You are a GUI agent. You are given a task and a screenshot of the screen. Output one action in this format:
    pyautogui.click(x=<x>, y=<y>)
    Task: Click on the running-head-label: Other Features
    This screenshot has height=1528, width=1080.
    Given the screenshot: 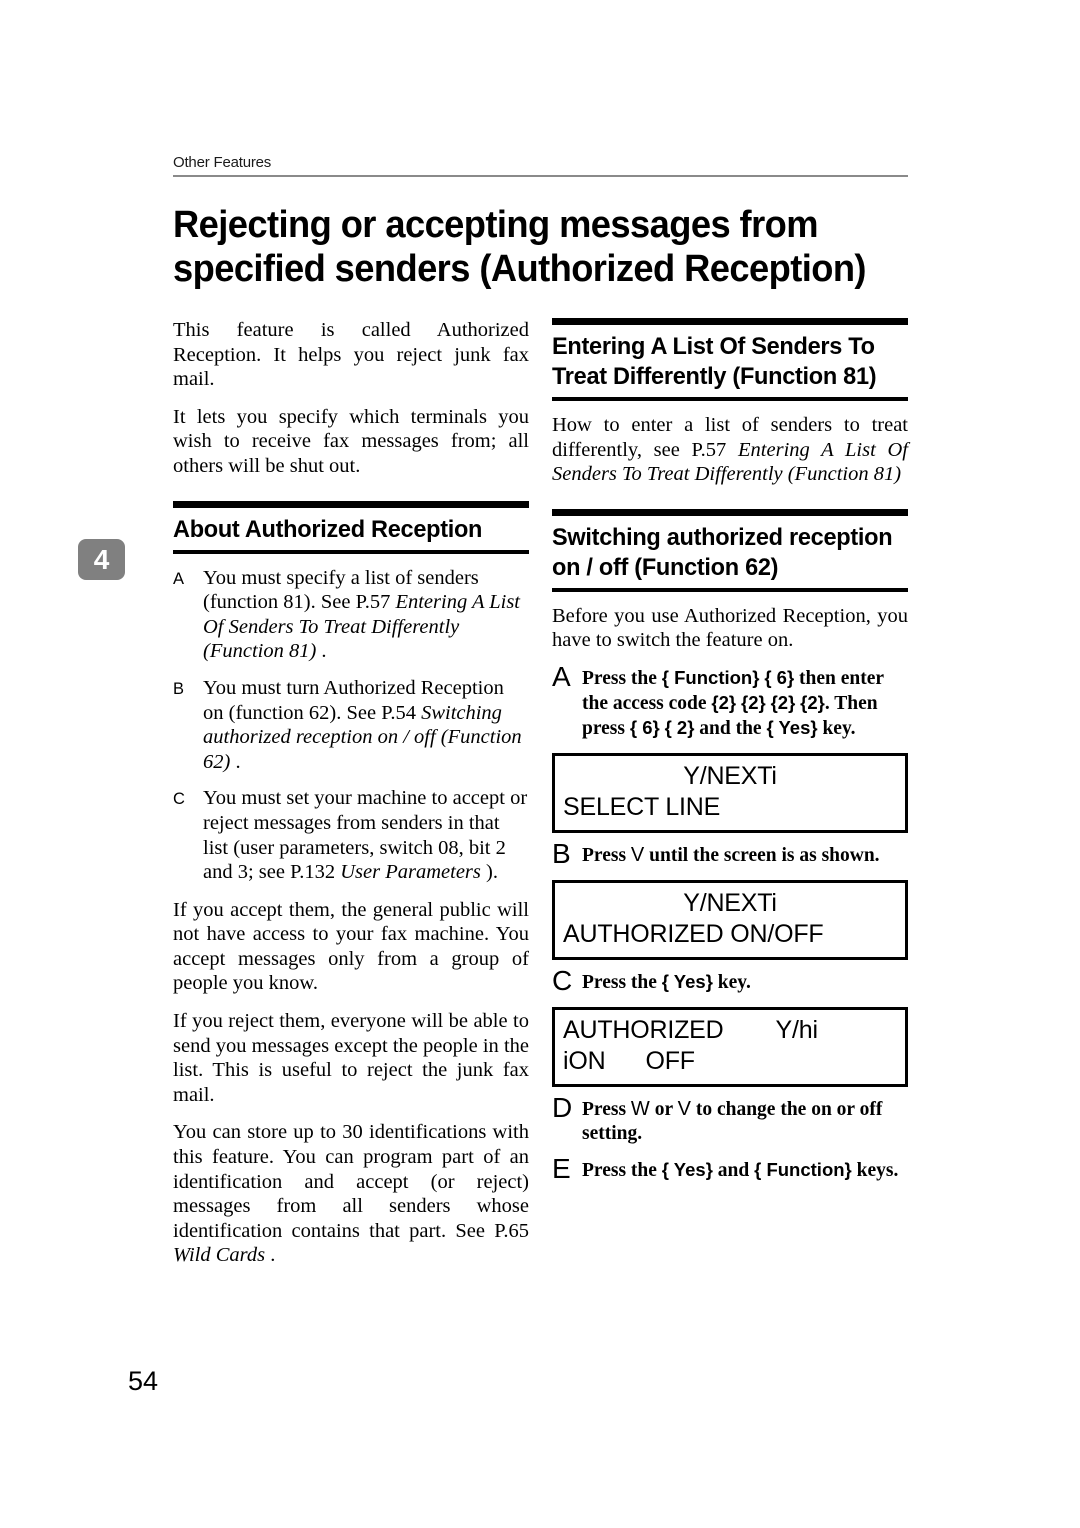 What is the action you would take?
    pyautogui.click(x=222, y=162)
    